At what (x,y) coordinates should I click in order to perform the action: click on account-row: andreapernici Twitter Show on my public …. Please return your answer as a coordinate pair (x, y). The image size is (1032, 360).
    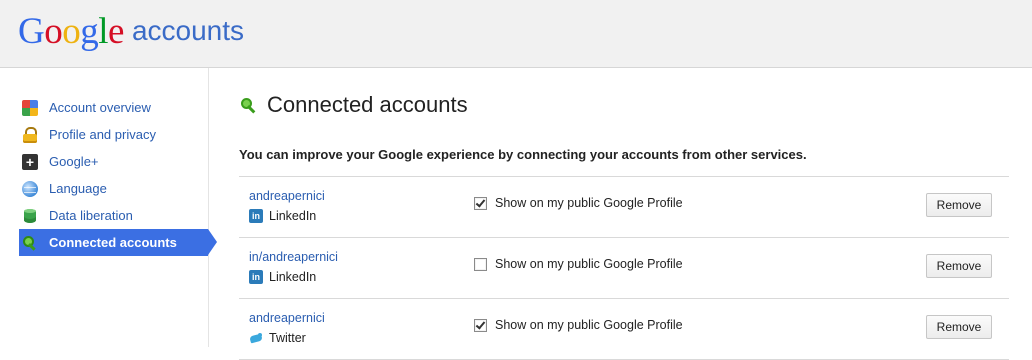
    Looking at the image, I should click on (624, 329).